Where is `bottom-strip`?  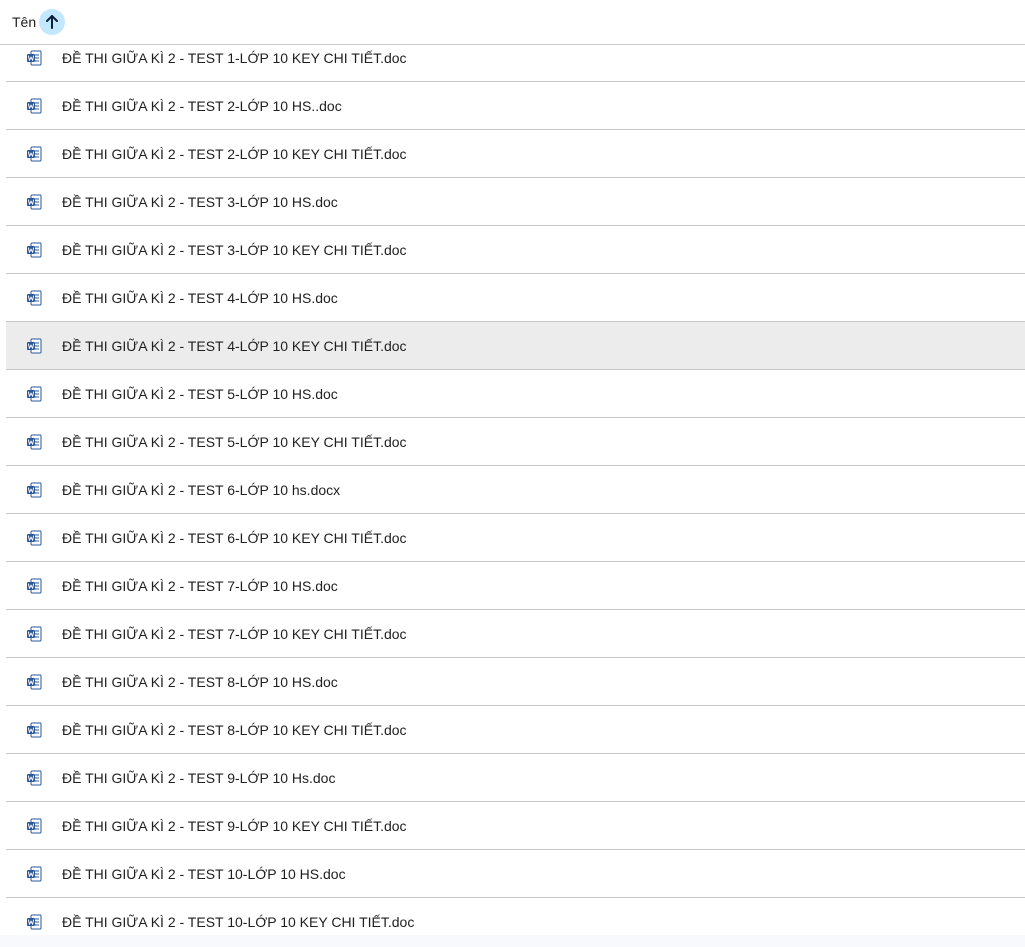 bottom-strip is located at coordinates (512, 941).